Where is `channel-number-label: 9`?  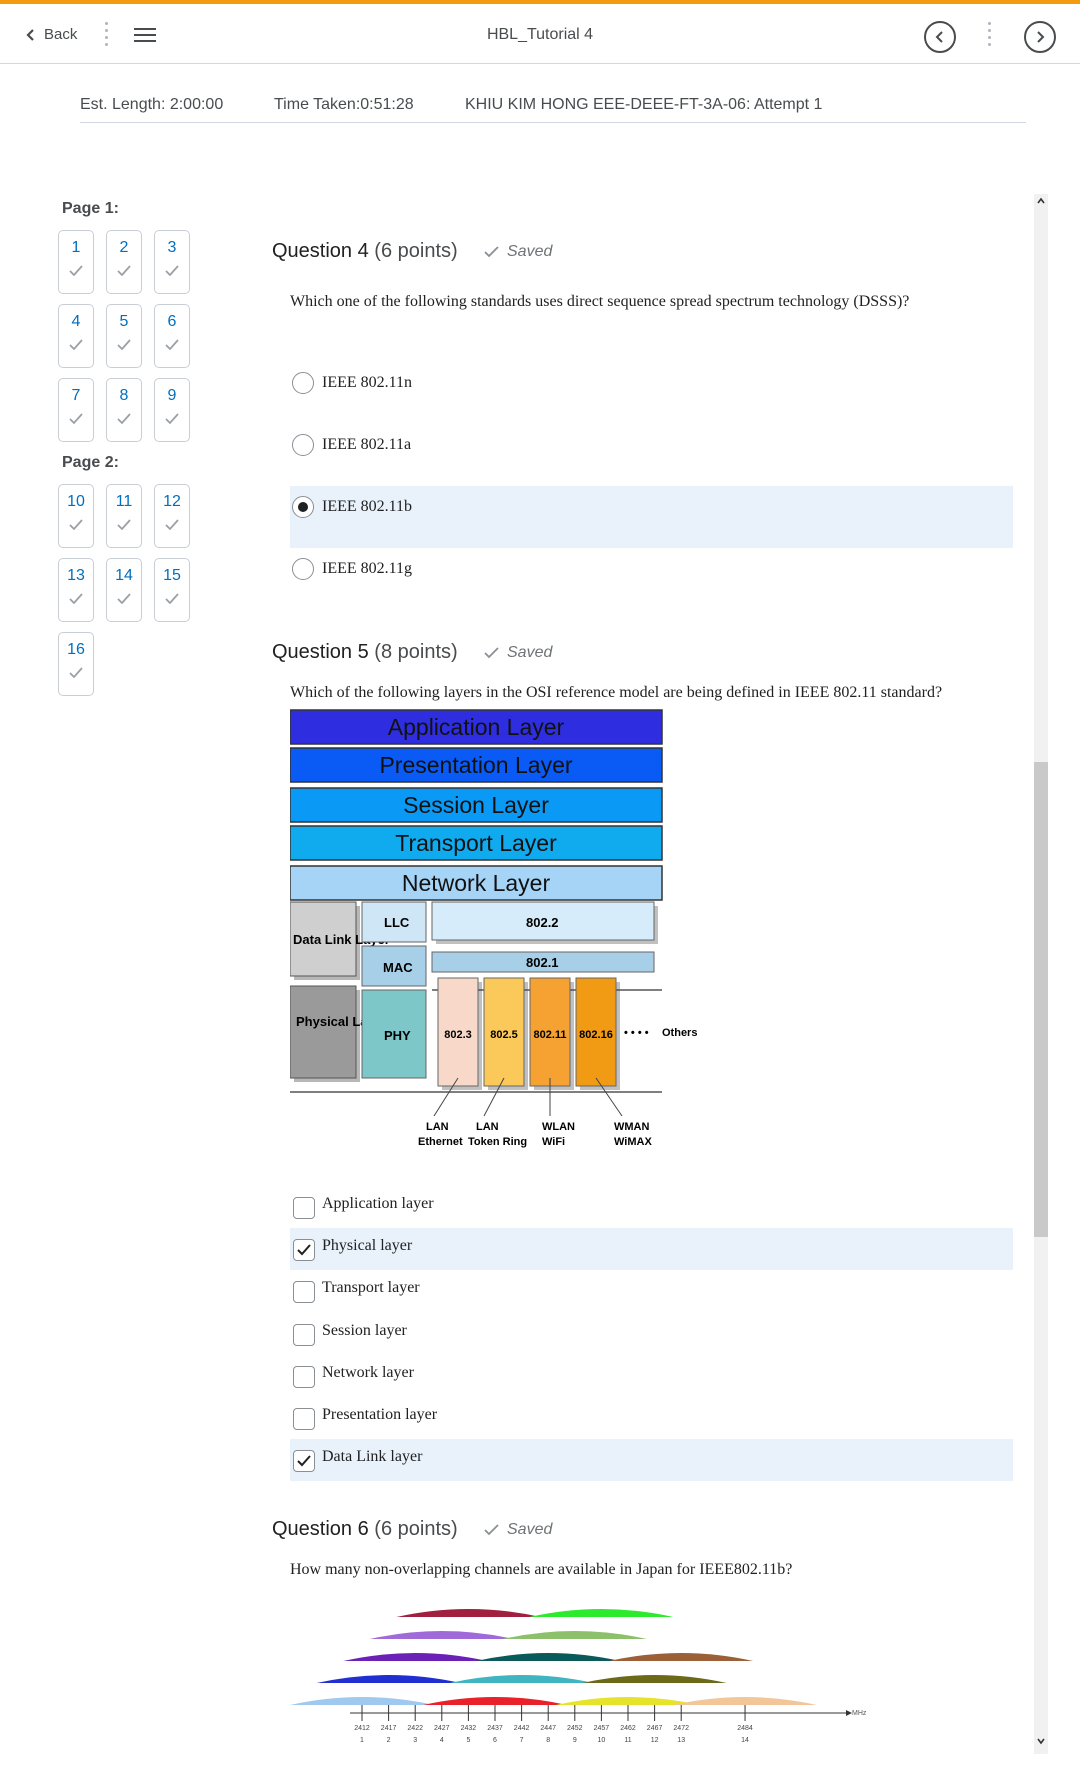
channel-number-label: 9 is located at coordinates (575, 1740).